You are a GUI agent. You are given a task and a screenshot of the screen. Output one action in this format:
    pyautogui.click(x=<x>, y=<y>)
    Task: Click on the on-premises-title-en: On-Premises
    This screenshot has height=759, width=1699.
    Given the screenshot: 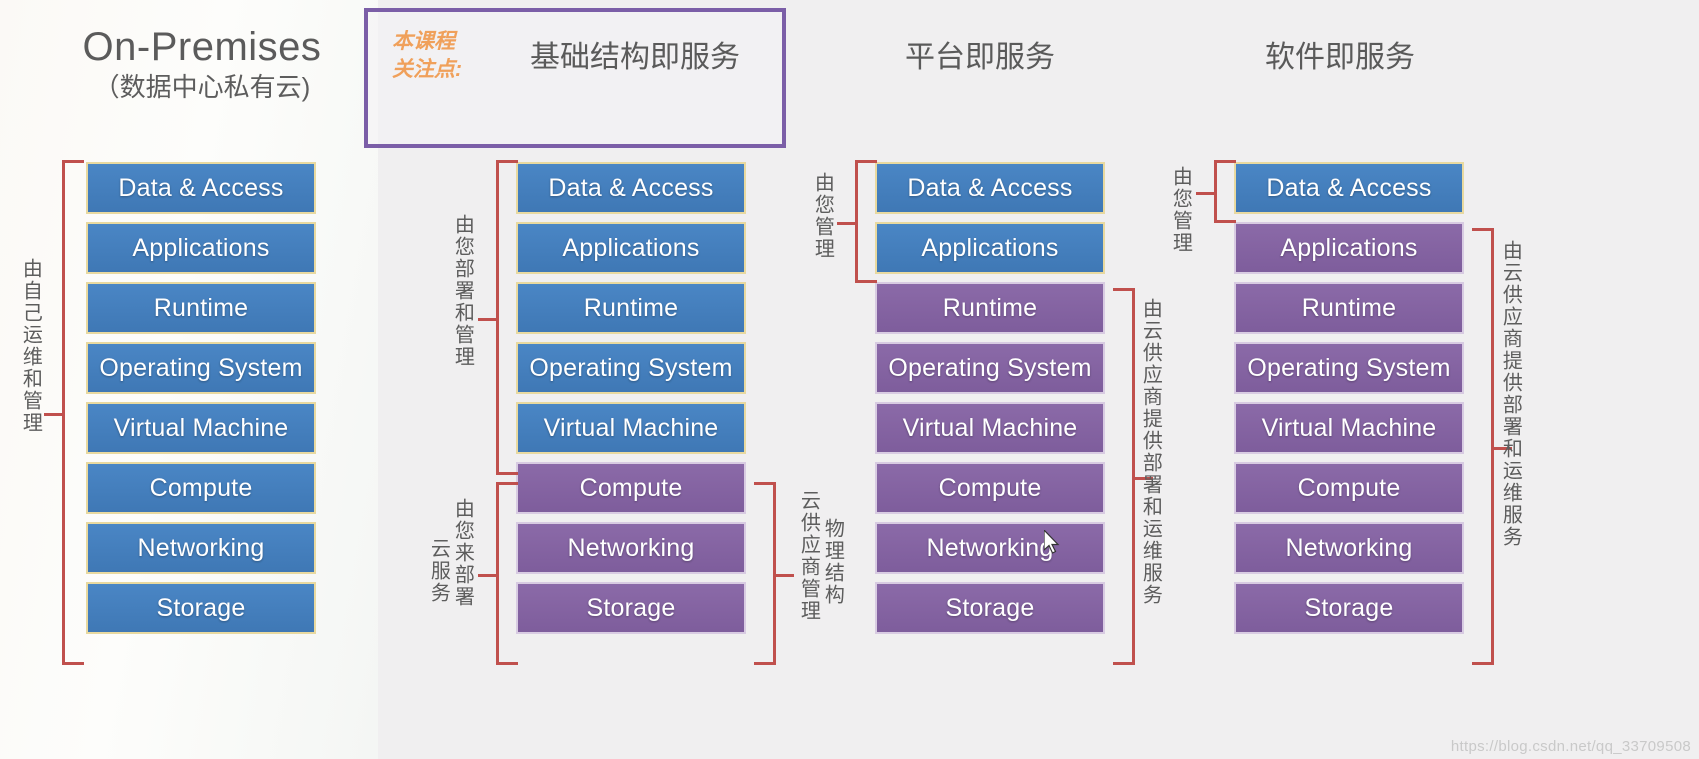 What is the action you would take?
    pyautogui.click(x=202, y=47)
    